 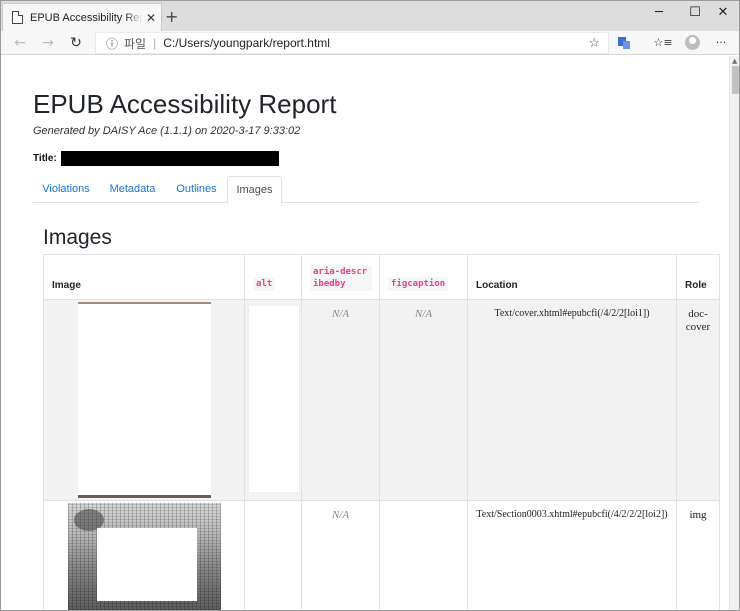 What do you see at coordinates (721, 43) in the screenshot?
I see `more-menu-icon: ···` at bounding box center [721, 43].